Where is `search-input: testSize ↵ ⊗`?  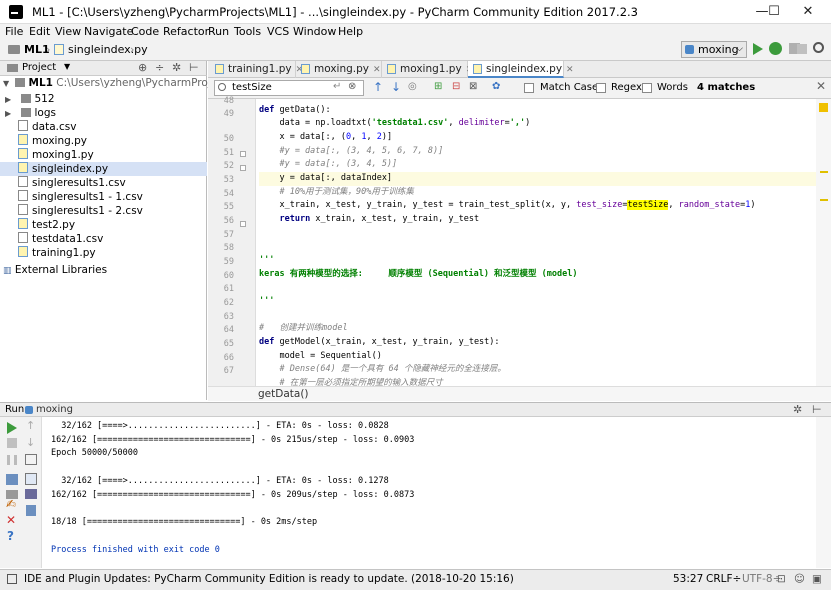 search-input: testSize ↵ ⊗ is located at coordinates (289, 88).